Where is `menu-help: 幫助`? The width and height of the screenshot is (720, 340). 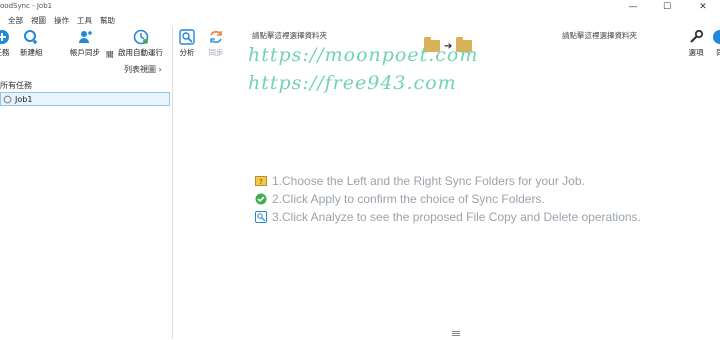
menu-help: 幫助 is located at coordinates (107, 20).